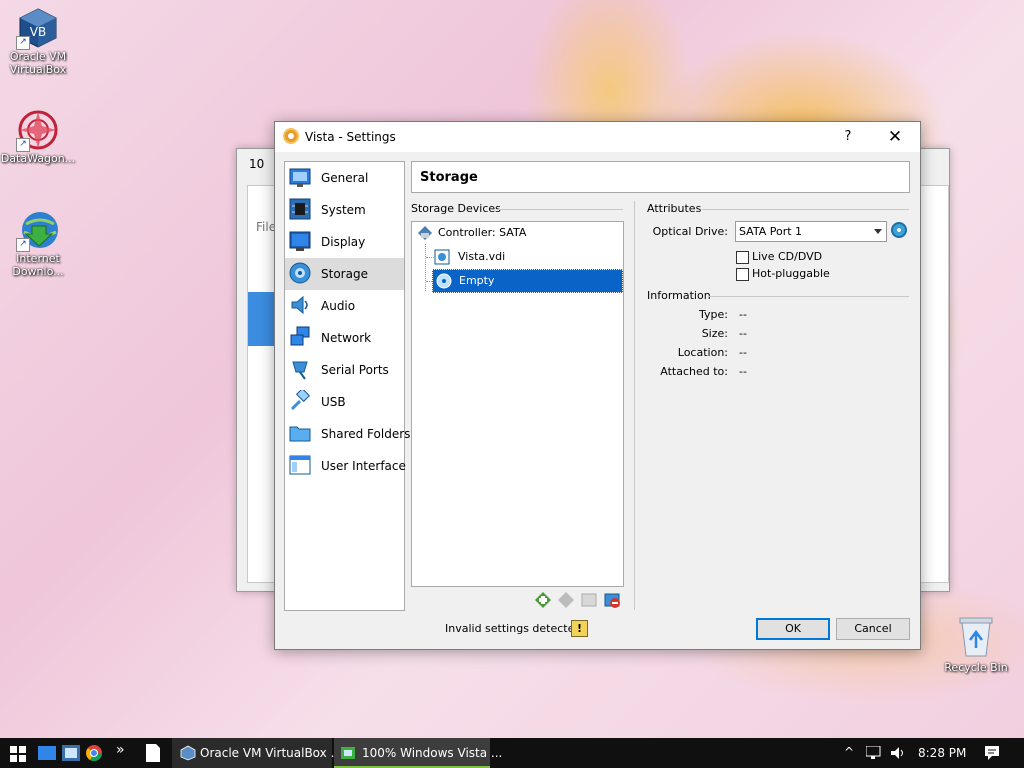 The width and height of the screenshot is (1024, 768). What do you see at coordinates (743, 314) in the screenshot?
I see `info-type-value: --` at bounding box center [743, 314].